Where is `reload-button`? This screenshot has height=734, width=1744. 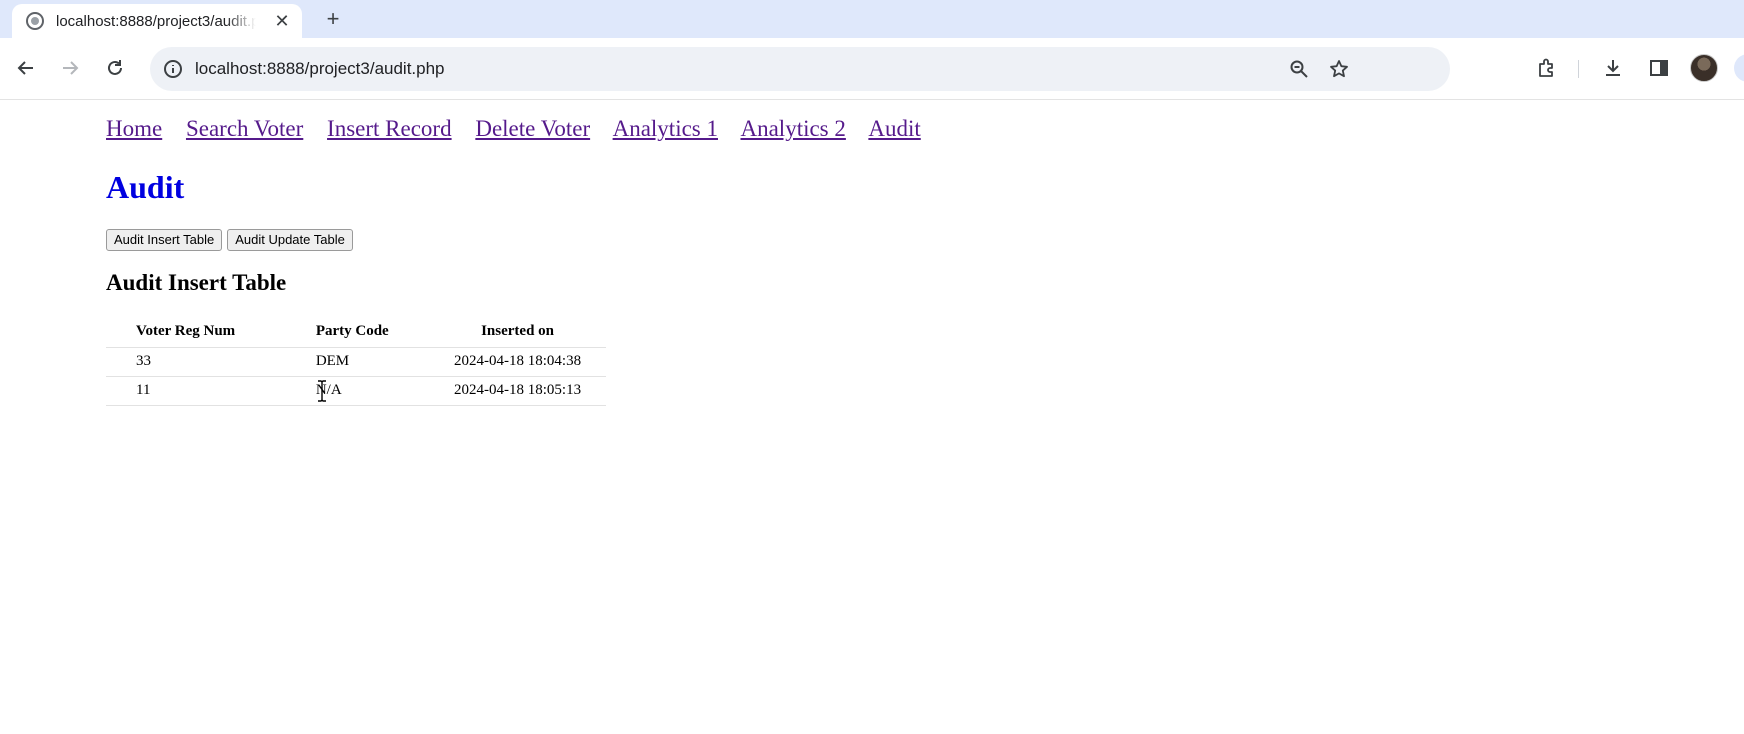
reload-button is located at coordinates (115, 68).